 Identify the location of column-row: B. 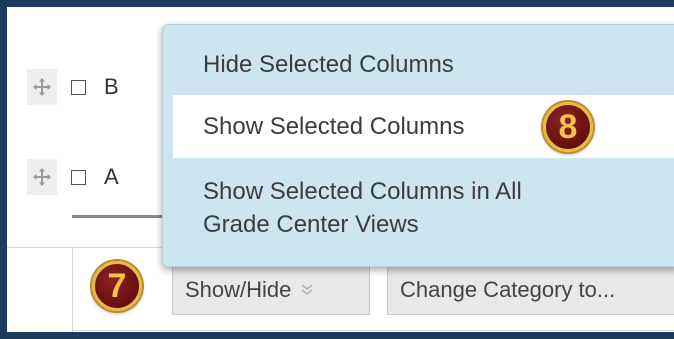
(73, 87).